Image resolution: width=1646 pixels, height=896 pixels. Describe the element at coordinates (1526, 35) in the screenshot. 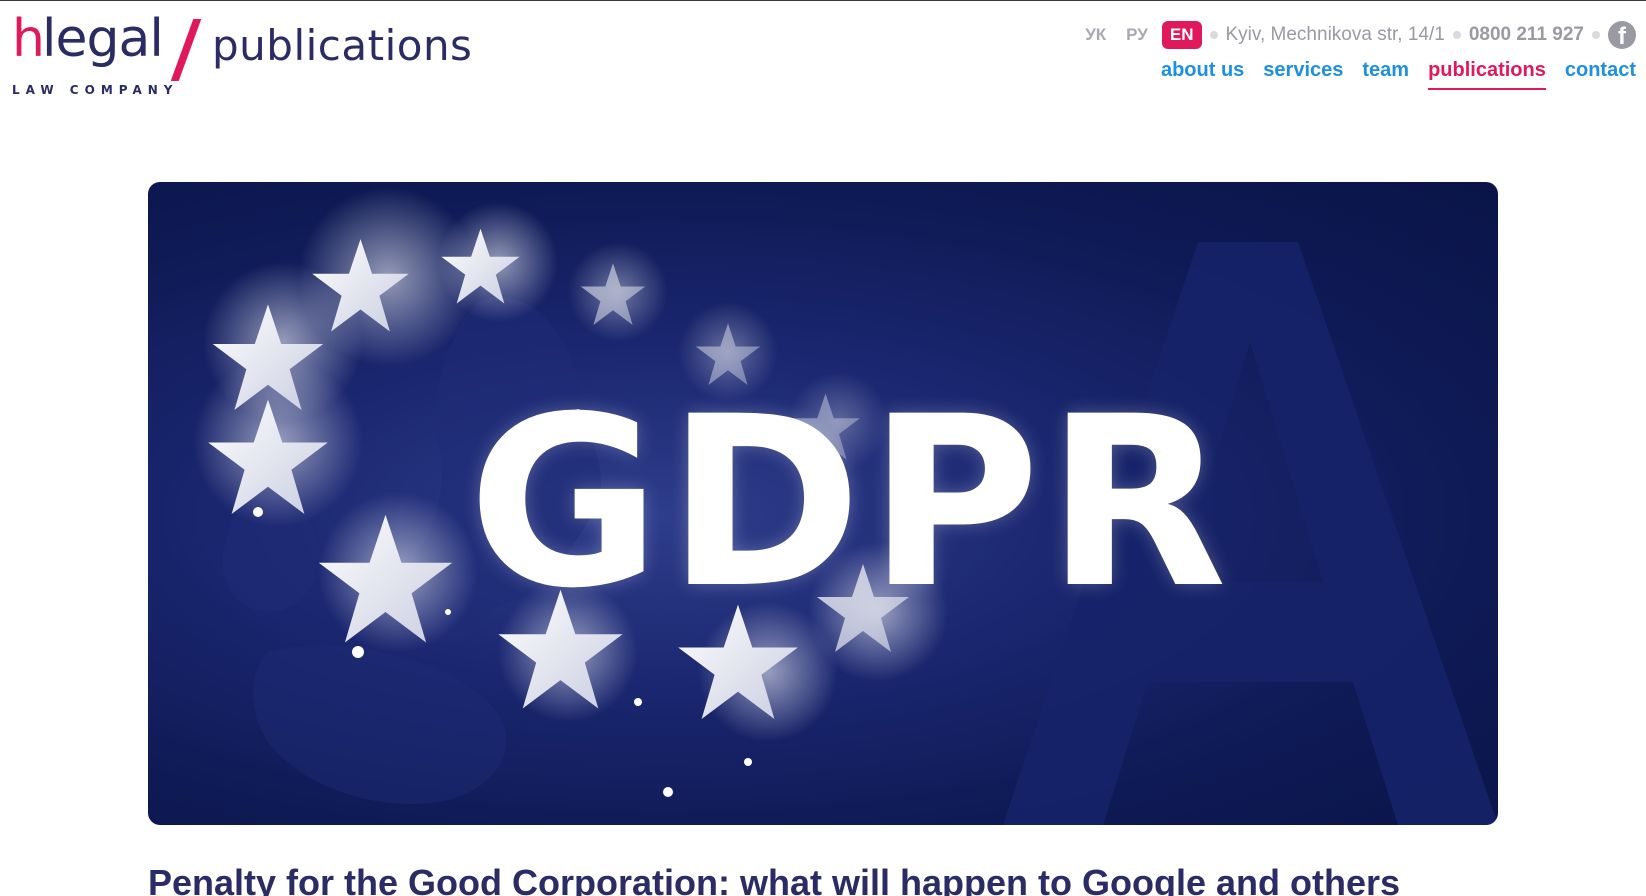

I see `phone-link: 0800 211 927` at that location.